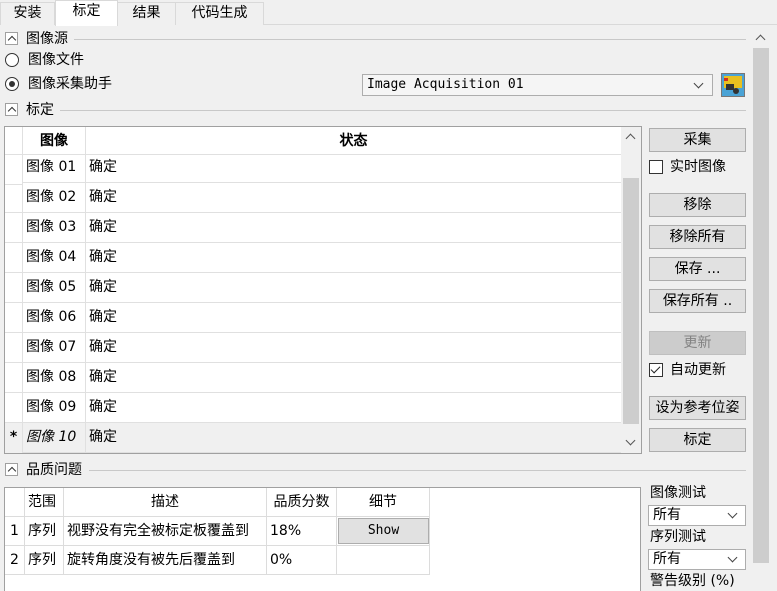  I want to click on image-file-label: 图像文件, so click(56, 60).